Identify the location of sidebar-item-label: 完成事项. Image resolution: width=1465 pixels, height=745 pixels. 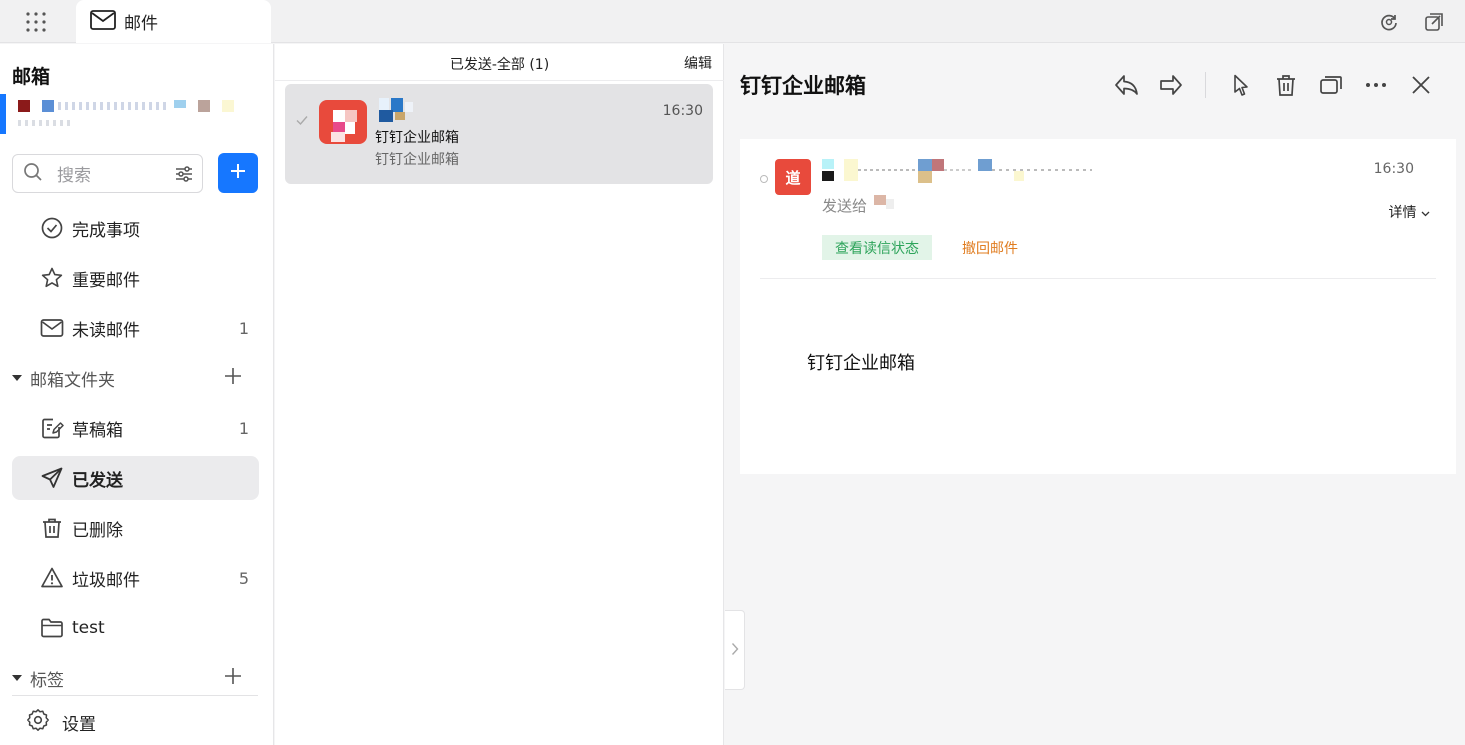
(106, 230).